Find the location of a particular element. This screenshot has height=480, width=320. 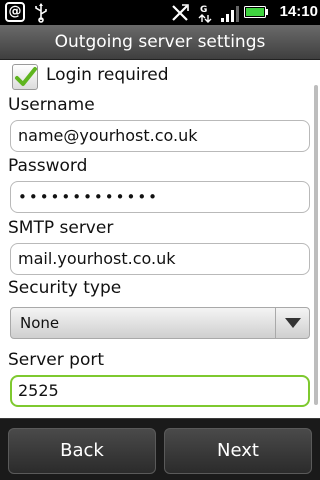

page-title: Outgoing server settings is located at coordinates (160, 42).